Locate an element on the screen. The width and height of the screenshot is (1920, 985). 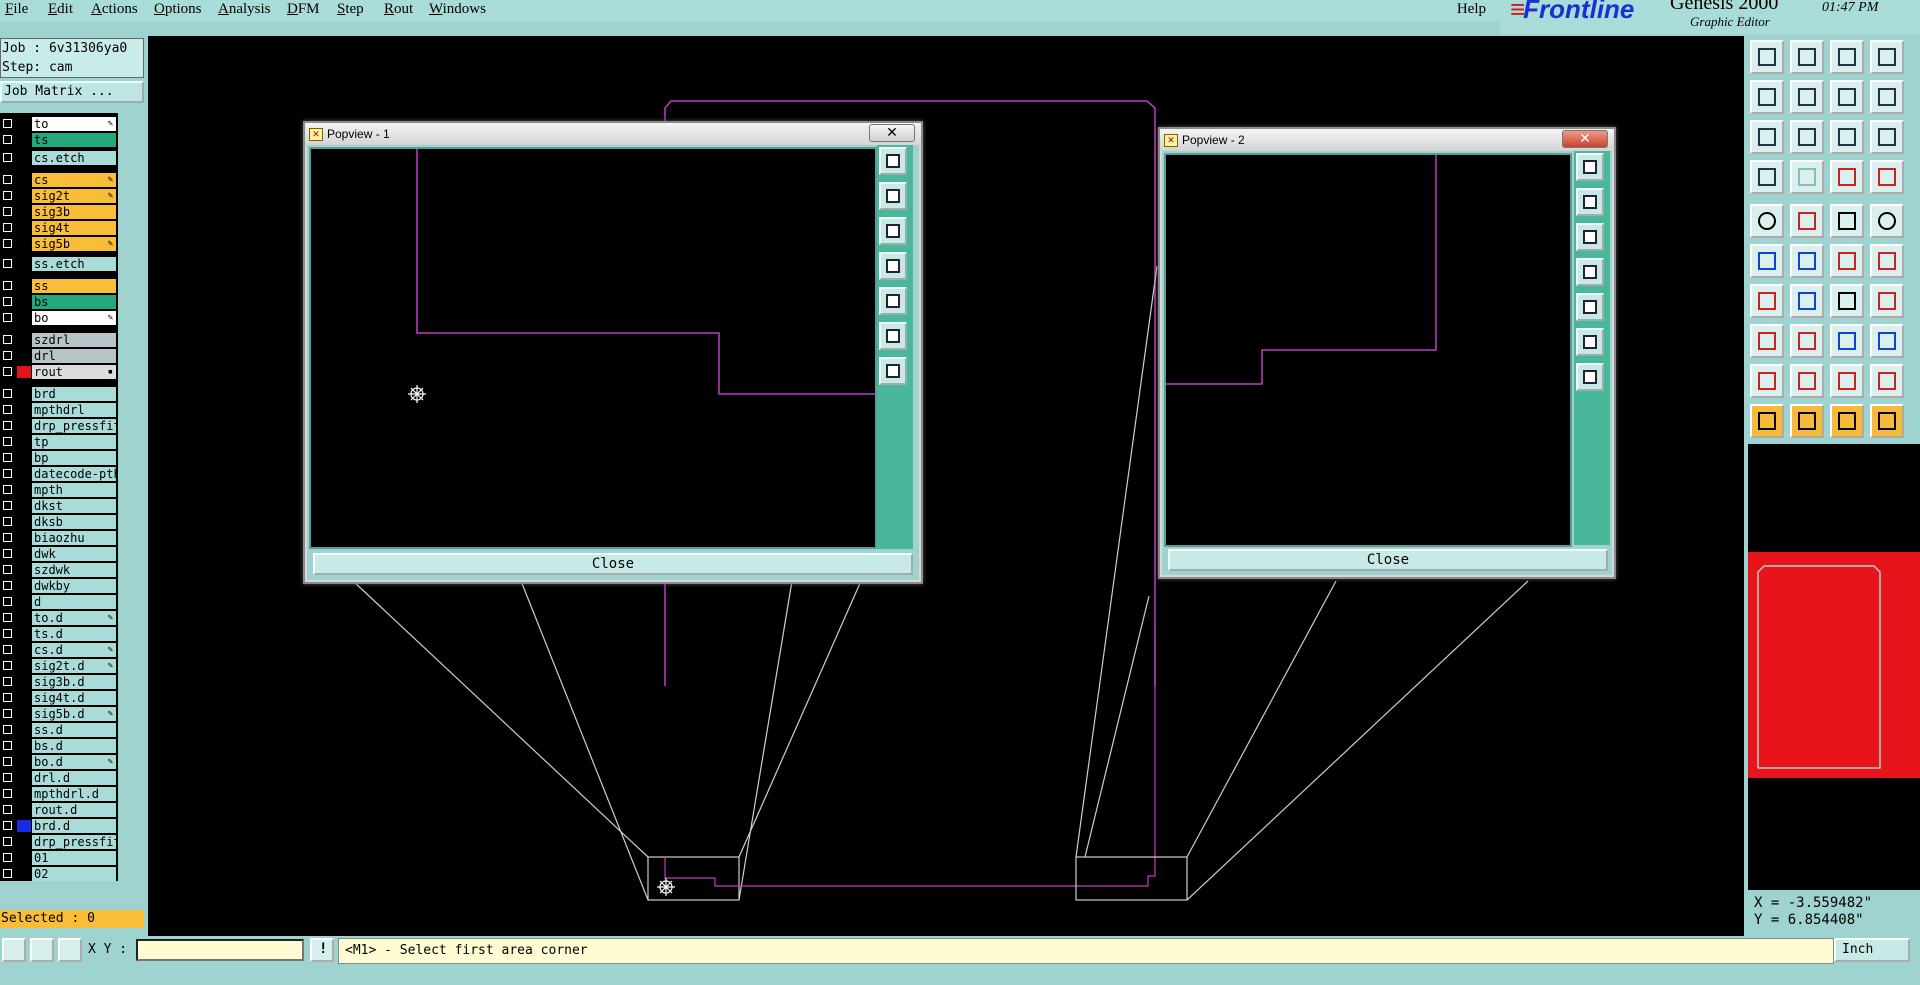
ruler-tool-button is located at coordinates (1847, 221).